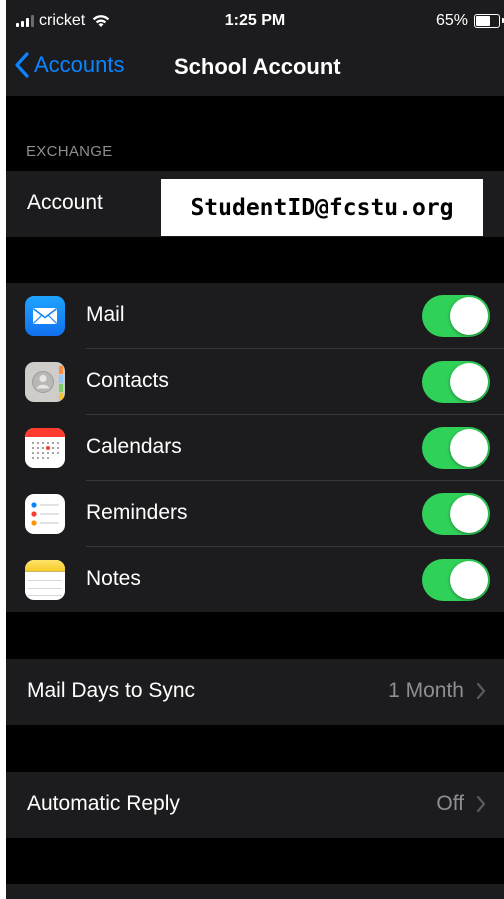 Image resolution: width=504 pixels, height=899 pixels. I want to click on automatic-reply-row: Automatic Reply Off, so click(255, 805).